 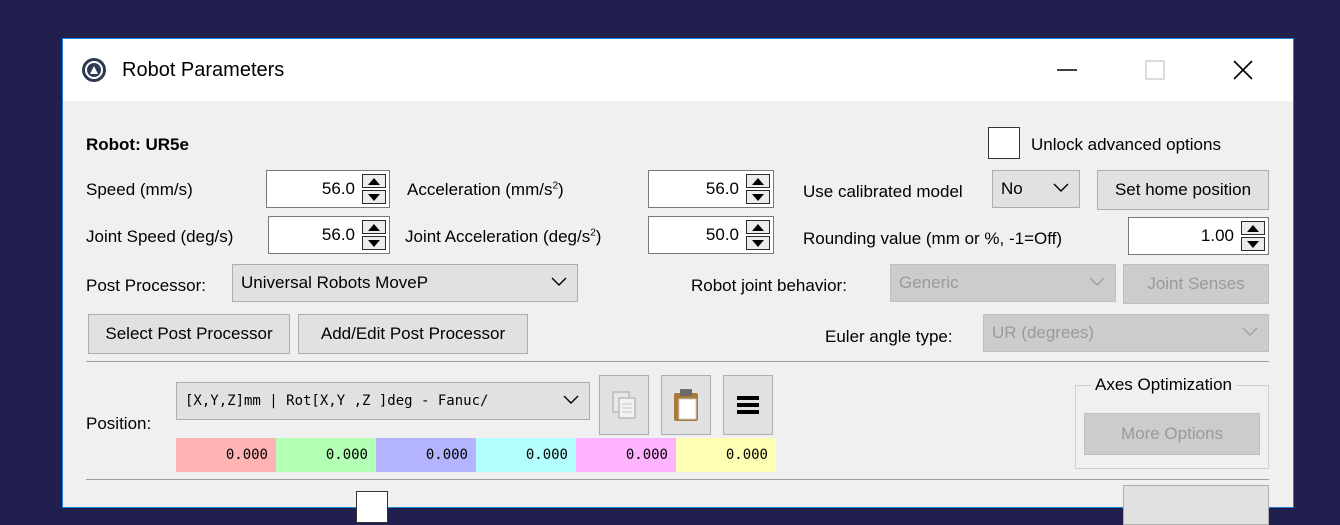 I want to click on euler-angle-label: Euler angle type:, so click(x=889, y=336).